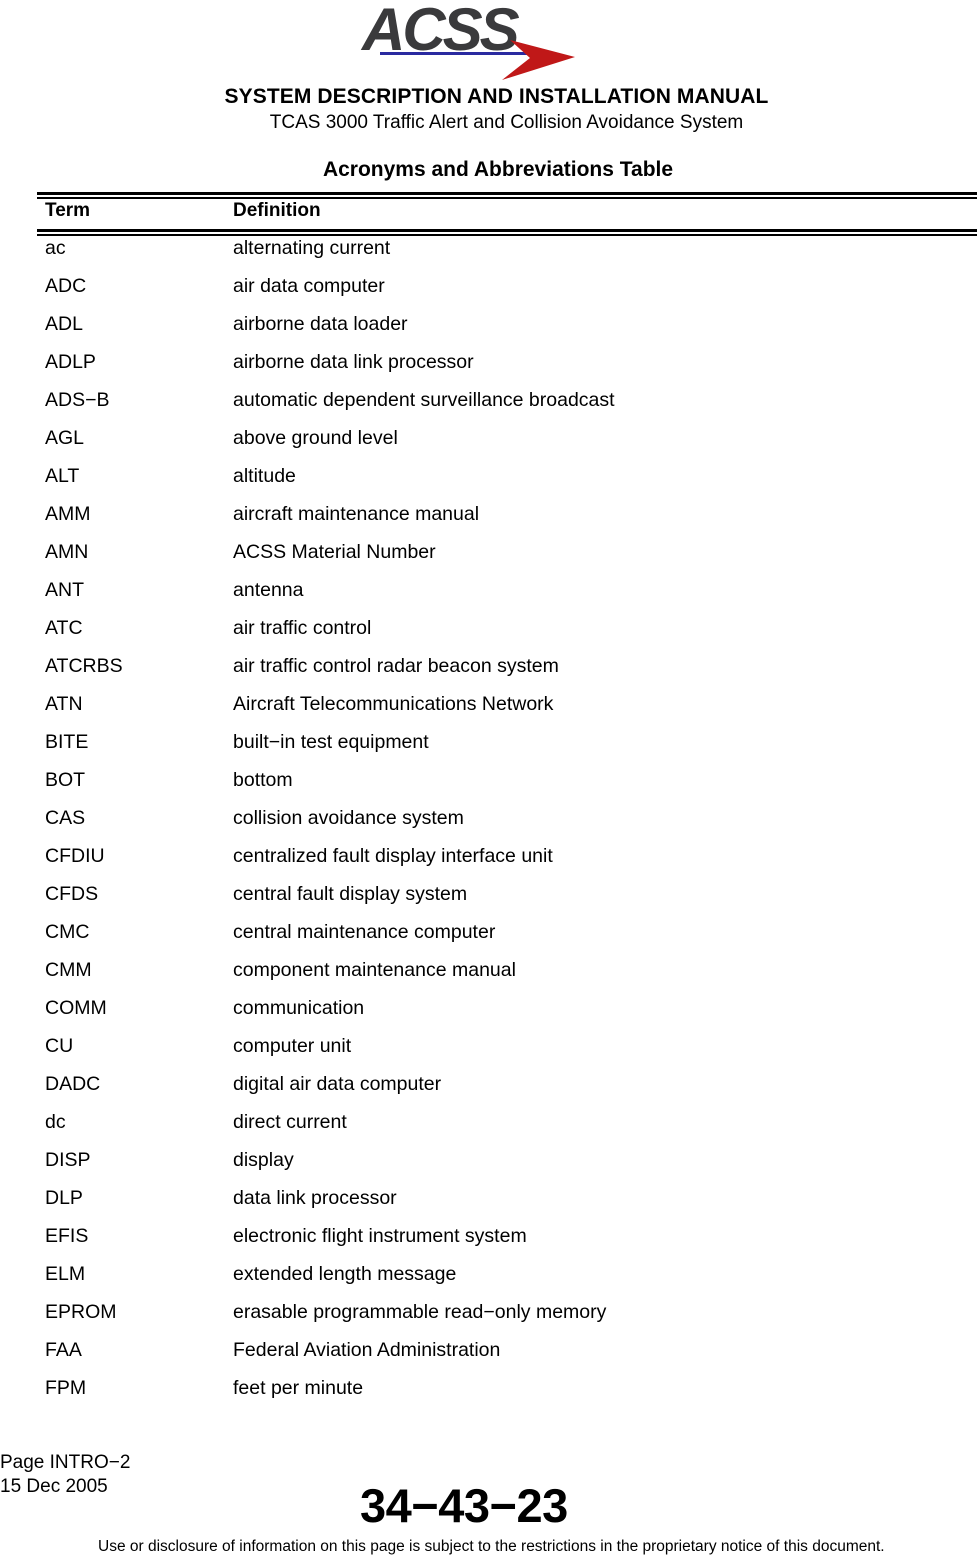 This screenshot has width=977, height=1558. What do you see at coordinates (488, 901) in the screenshot?
I see `table-row: CFDS central fault display system` at bounding box center [488, 901].